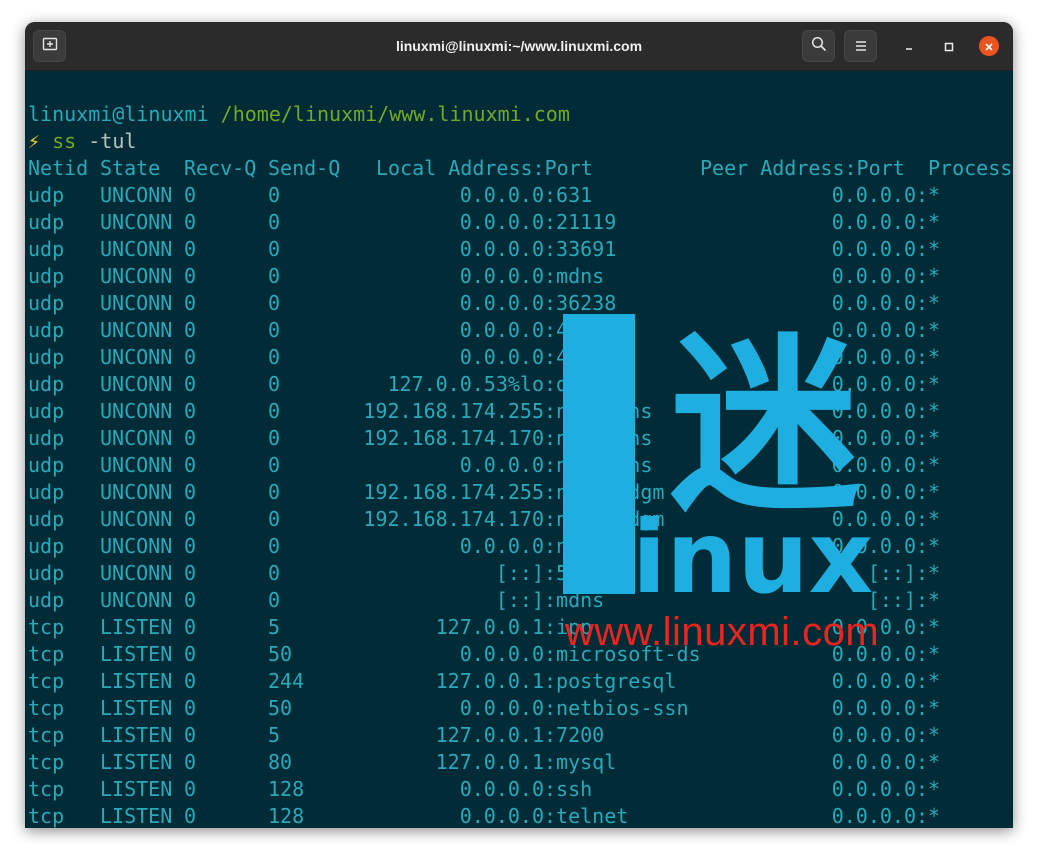 The height and width of the screenshot is (857, 1038). Describe the element at coordinates (280, 762) in the screenshot. I see `row-sendq: 80` at that location.